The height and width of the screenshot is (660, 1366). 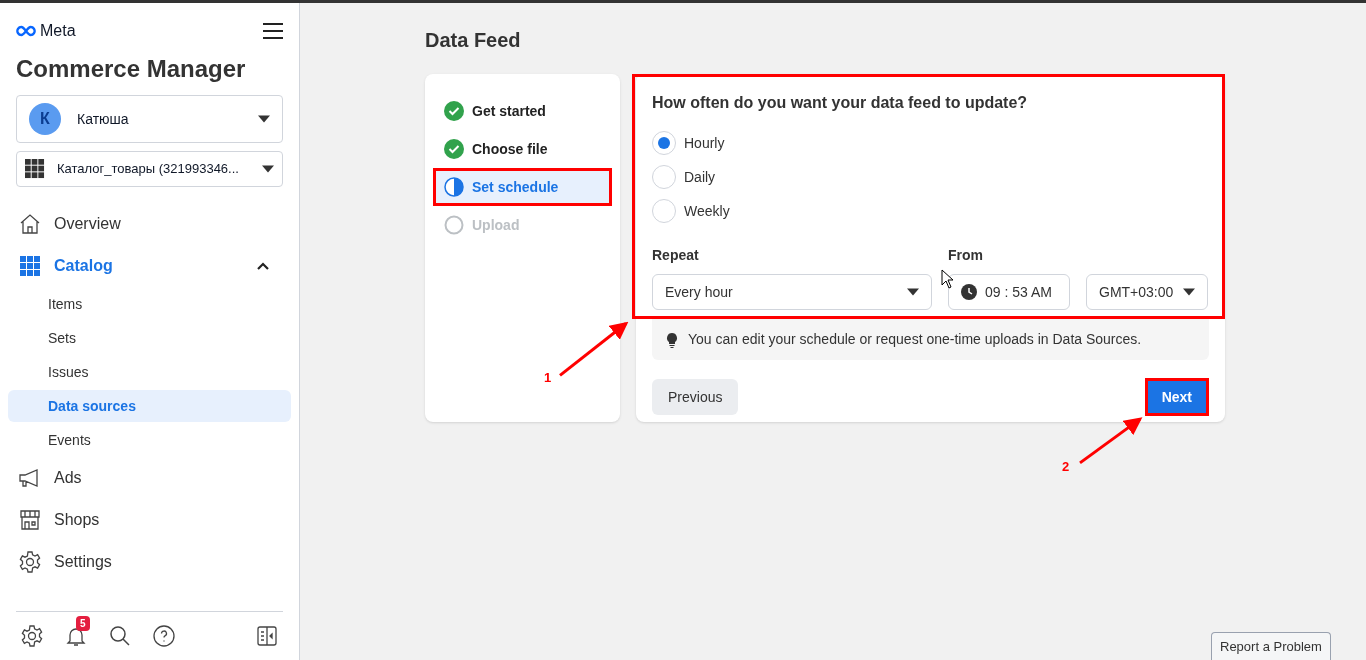 What do you see at coordinates (30, 520) in the screenshot?
I see `storefront-icon` at bounding box center [30, 520].